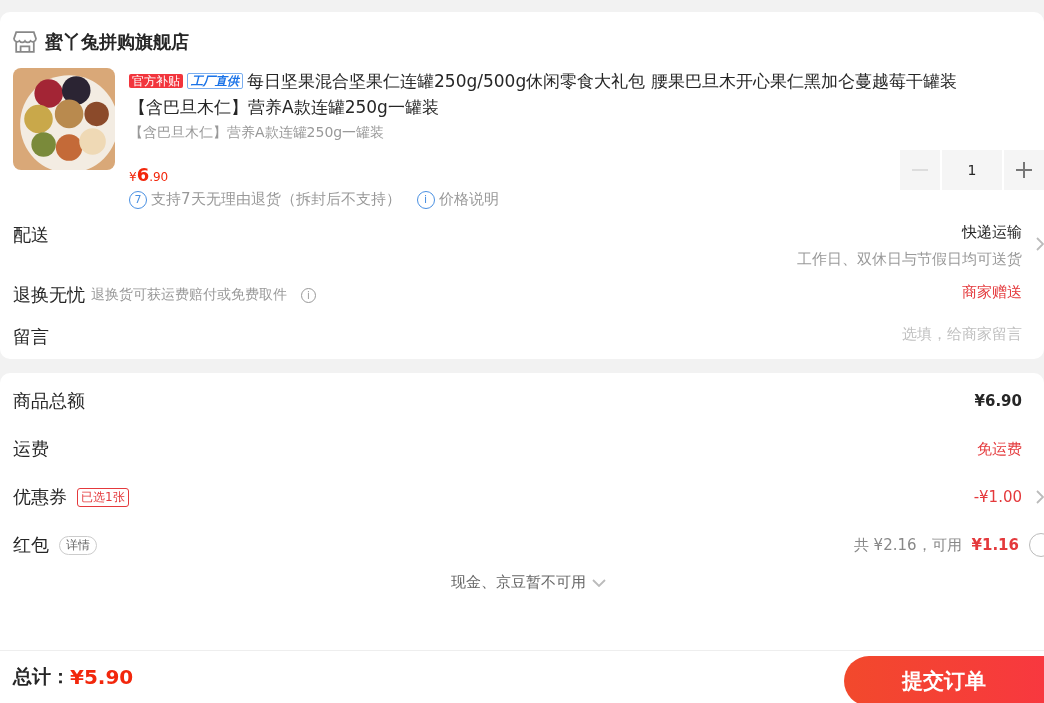 Image resolution: width=1044 pixels, height=703 pixels. Describe the element at coordinates (922, 334) in the screenshot. I see `message-field: 选填，给商家留言` at that location.